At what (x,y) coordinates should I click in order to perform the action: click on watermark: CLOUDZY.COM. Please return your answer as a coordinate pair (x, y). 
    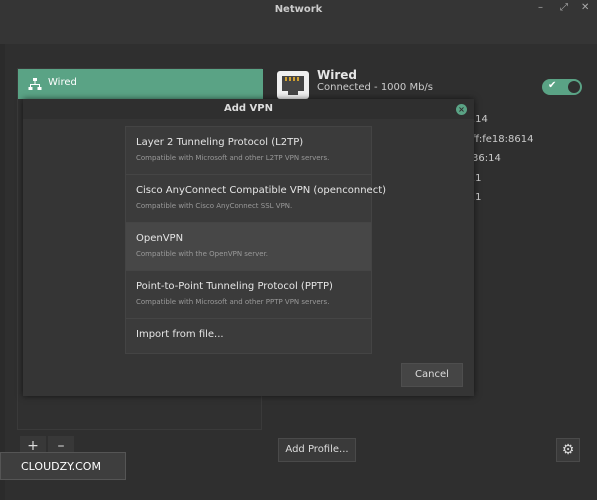
    Looking at the image, I should click on (63, 466).